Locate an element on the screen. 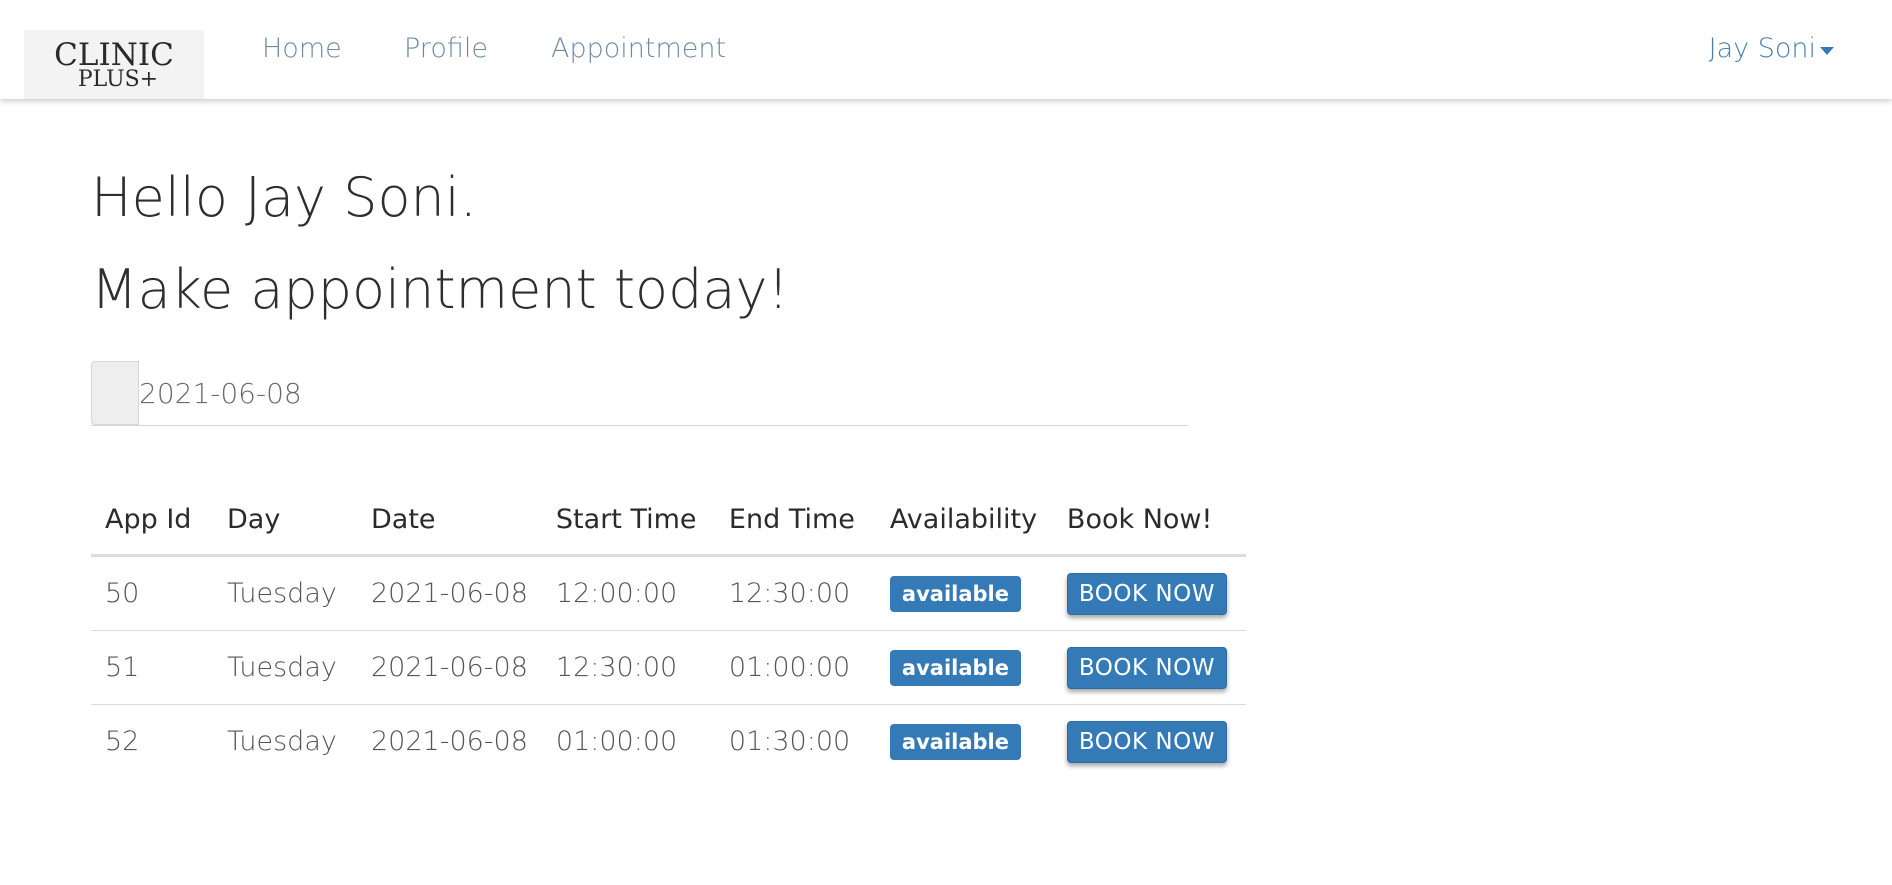 The image size is (1892, 885). date-input is located at coordinates (663, 393).